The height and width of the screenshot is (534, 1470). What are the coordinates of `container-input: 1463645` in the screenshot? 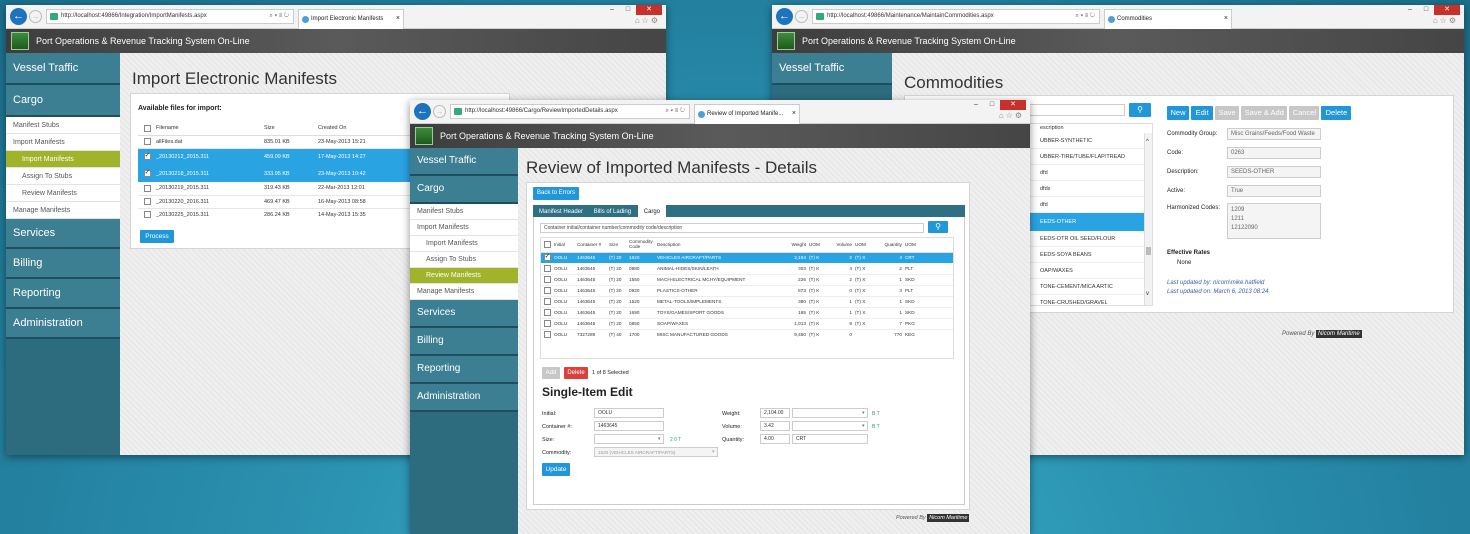 It's located at (629, 426).